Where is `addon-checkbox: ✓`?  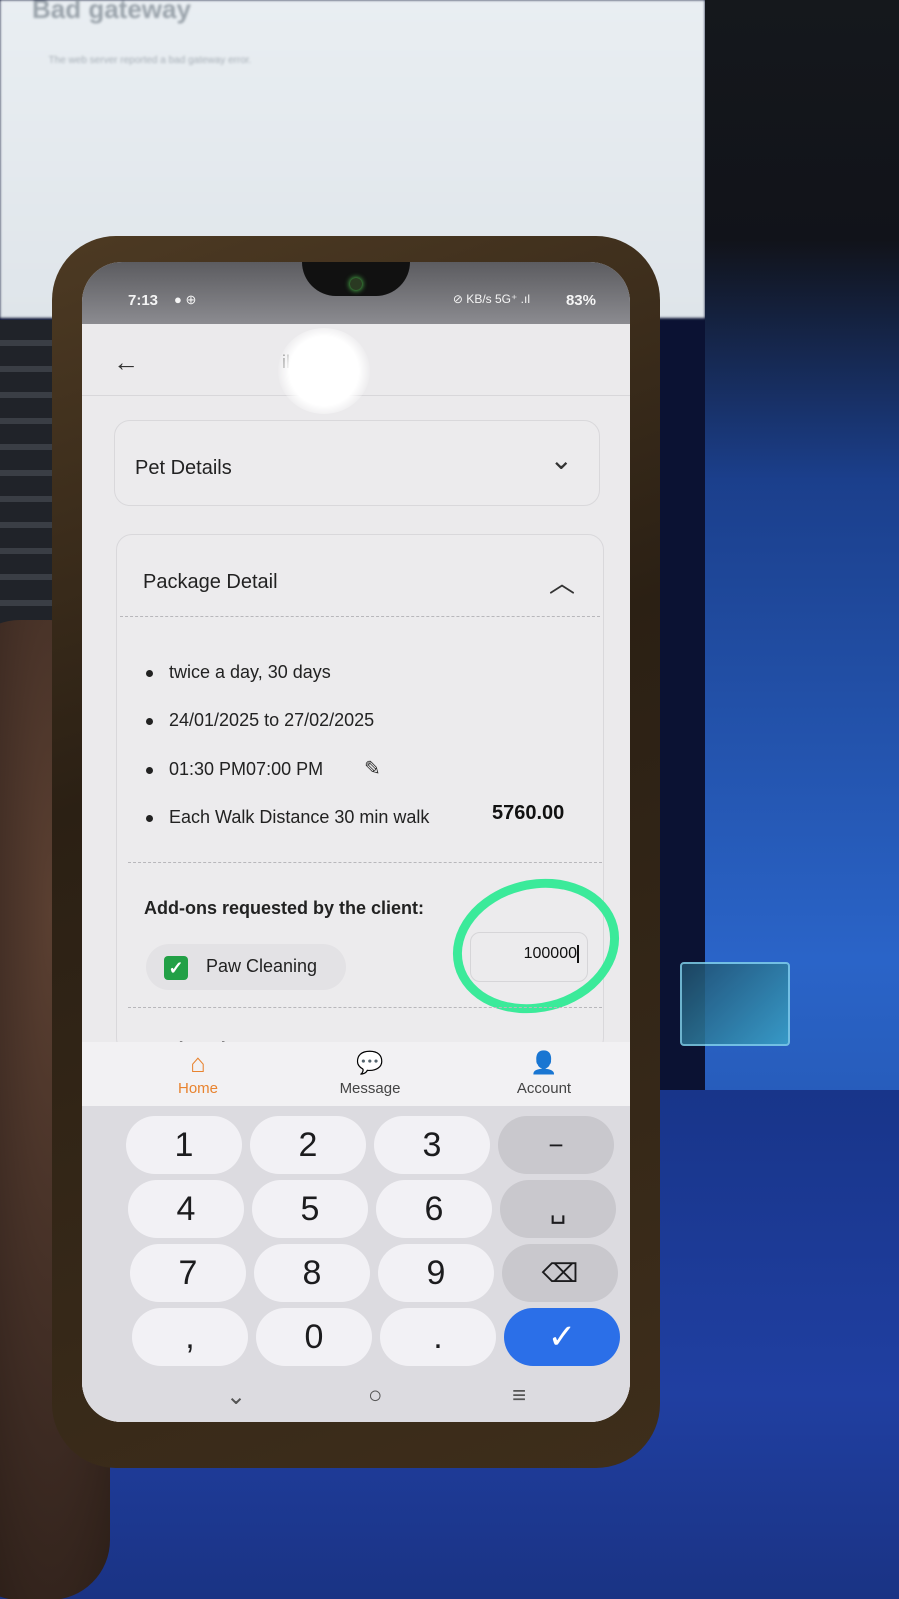 addon-checkbox: ✓ is located at coordinates (176, 968).